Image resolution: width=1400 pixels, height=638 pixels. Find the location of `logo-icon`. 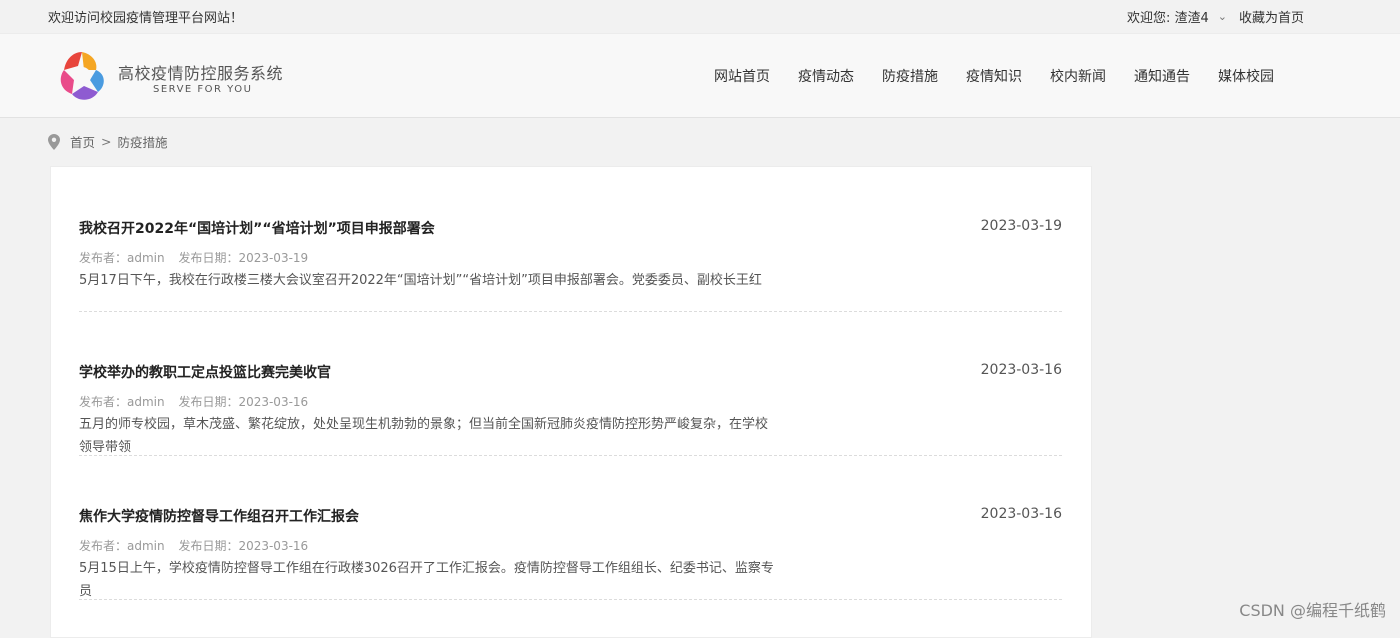

logo-icon is located at coordinates (82, 76).